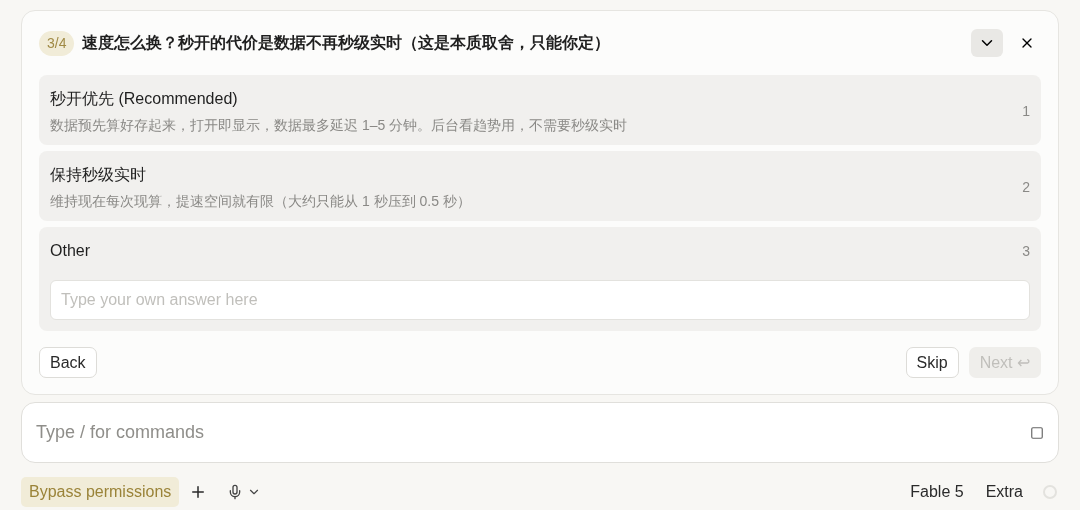 Image resolution: width=1080 pixels, height=510 pixels. What do you see at coordinates (1004, 492) in the screenshot?
I see `effort-selector: Extra` at bounding box center [1004, 492].